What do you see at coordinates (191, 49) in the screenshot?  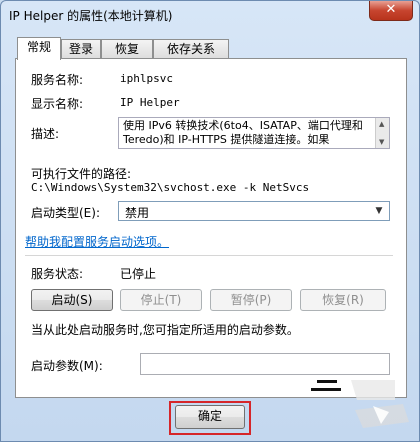 I see `tab-dependencies: 依存关系` at bounding box center [191, 49].